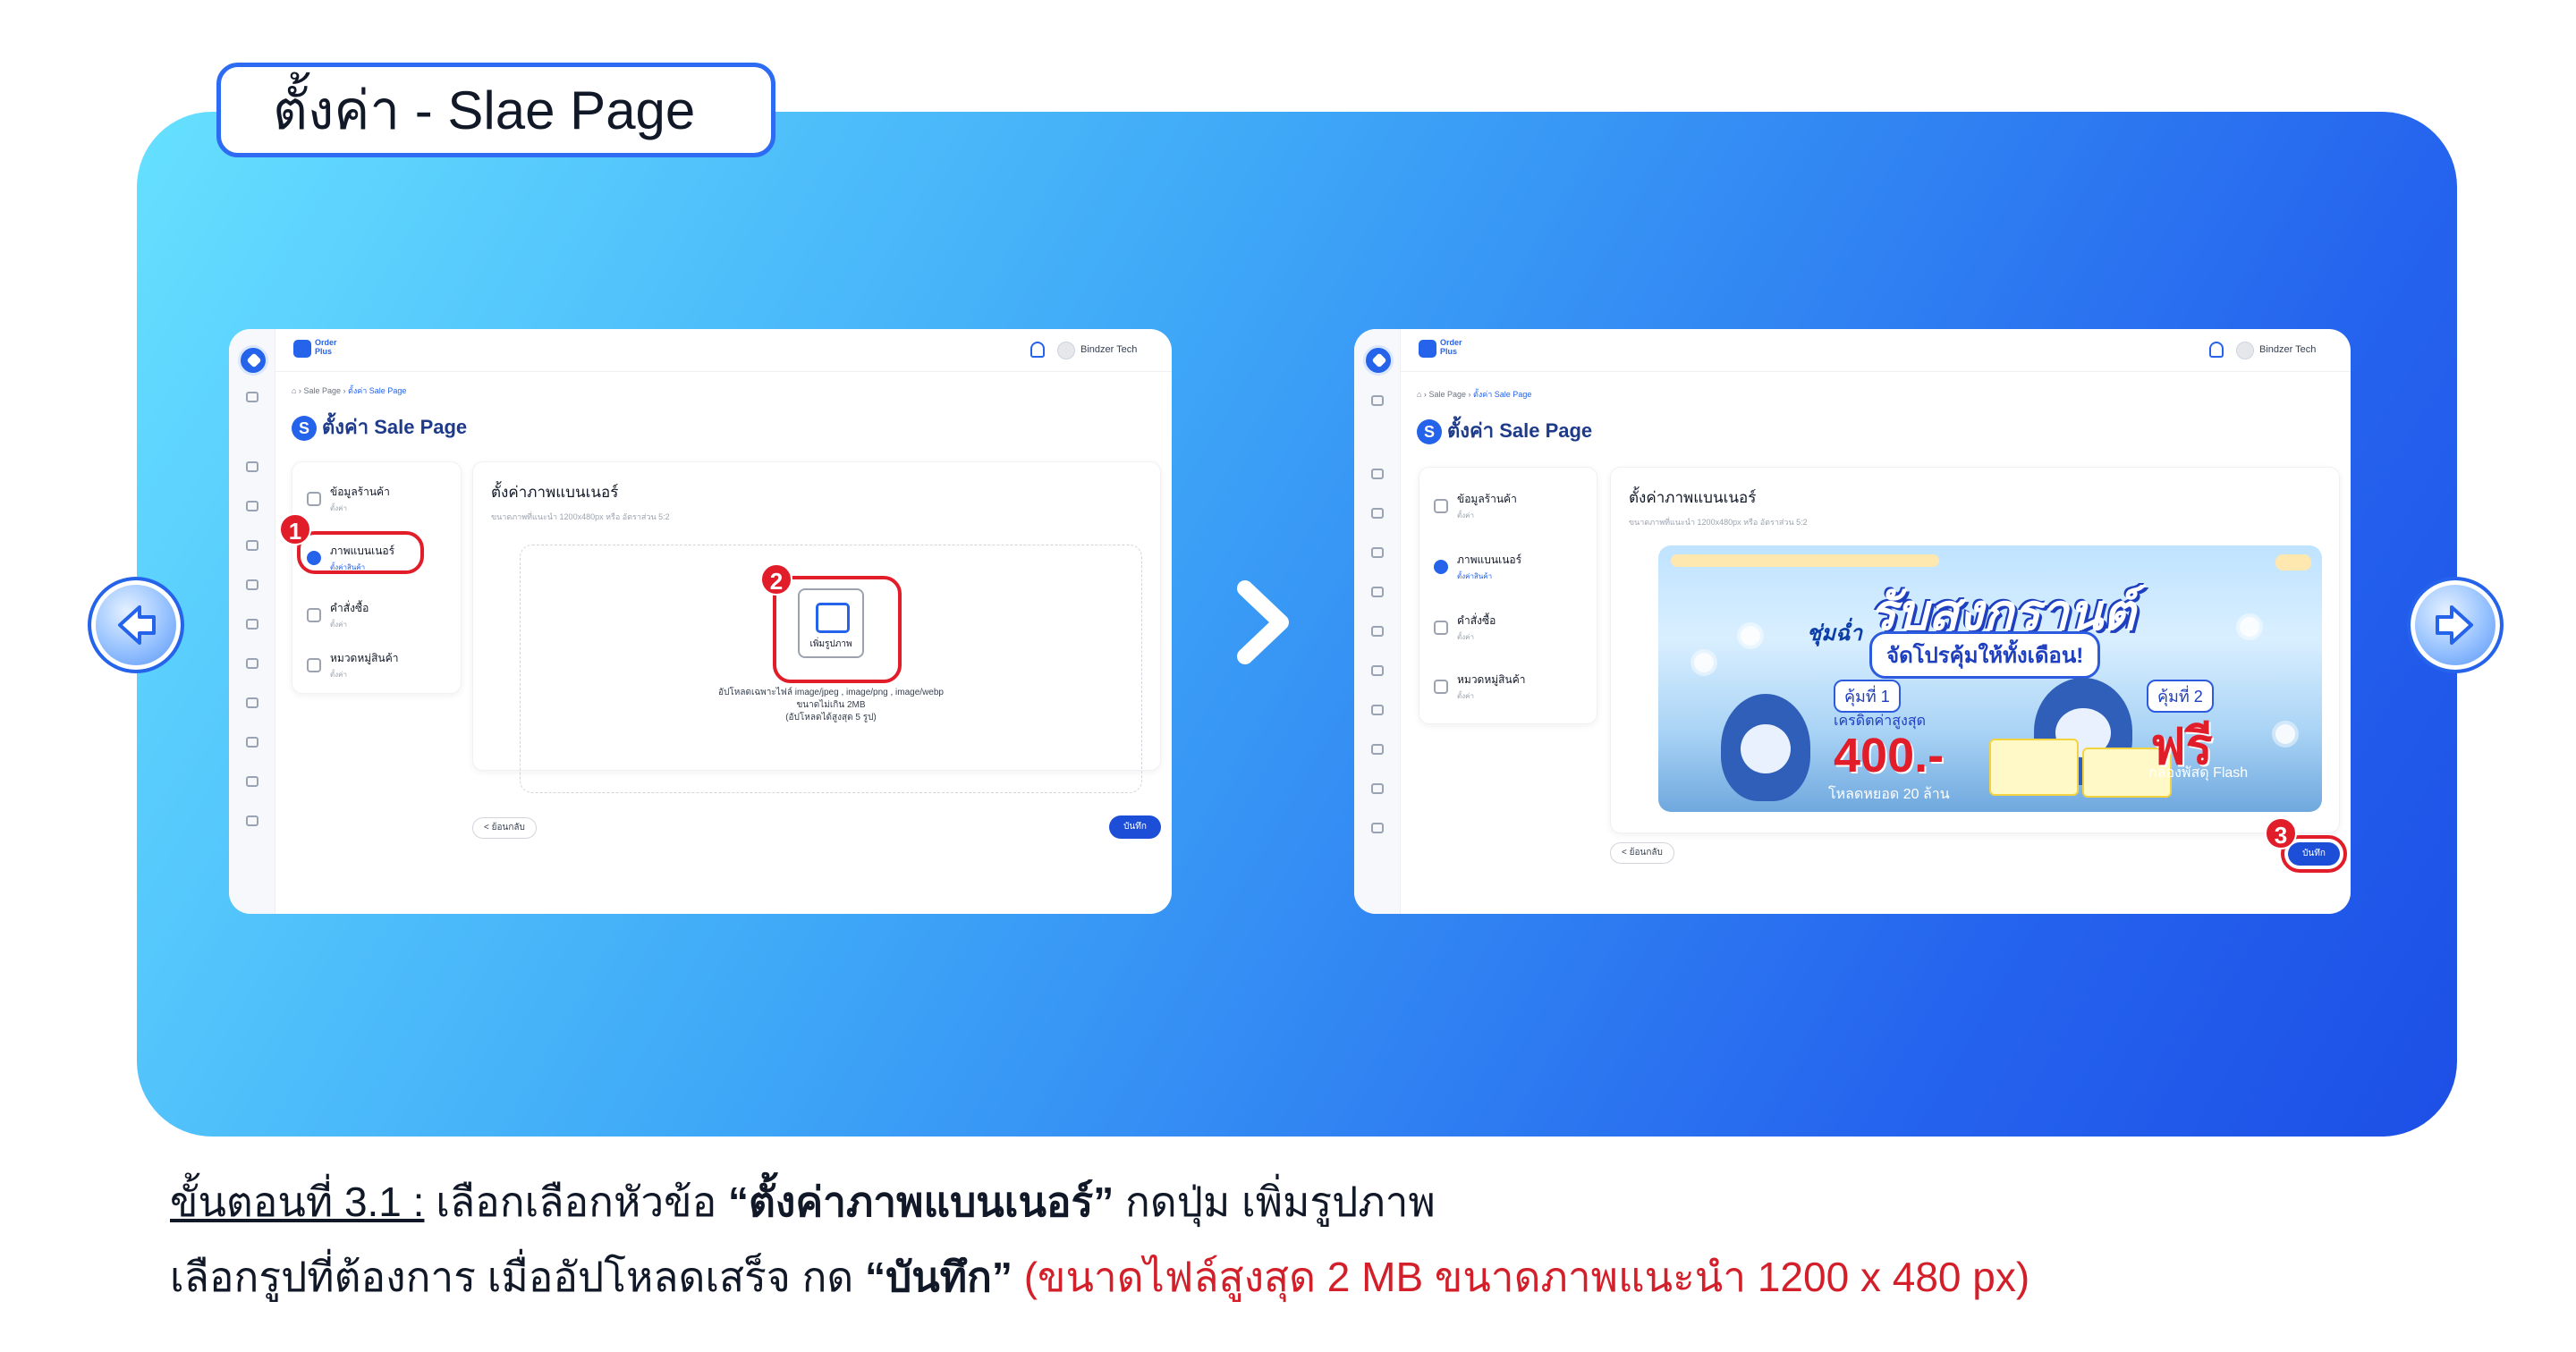  What do you see at coordinates (352, 665) in the screenshot?
I see `menu-item-categories: หมวดหมู่สินค้า ตั้งค่า` at bounding box center [352, 665].